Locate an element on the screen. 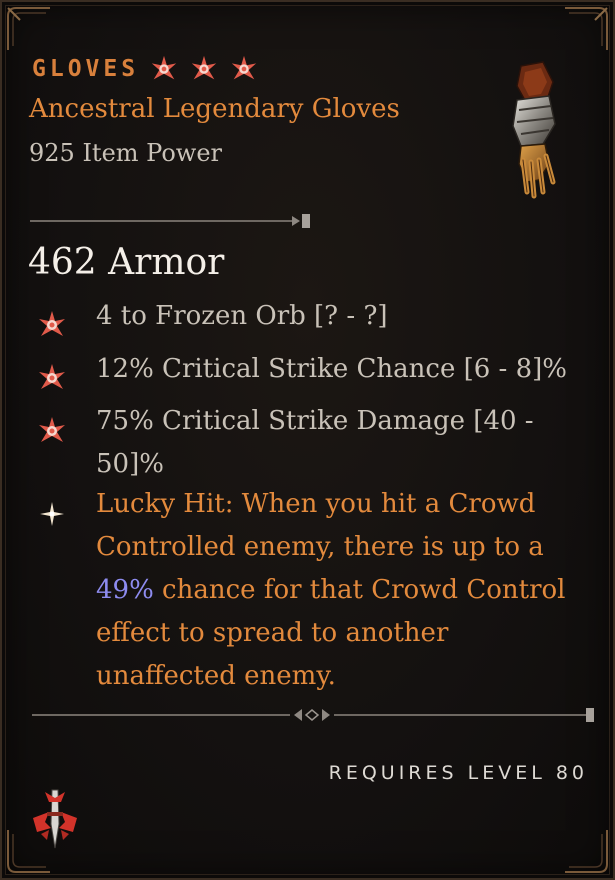  armor-value: 462 Armor is located at coordinates (126, 262).